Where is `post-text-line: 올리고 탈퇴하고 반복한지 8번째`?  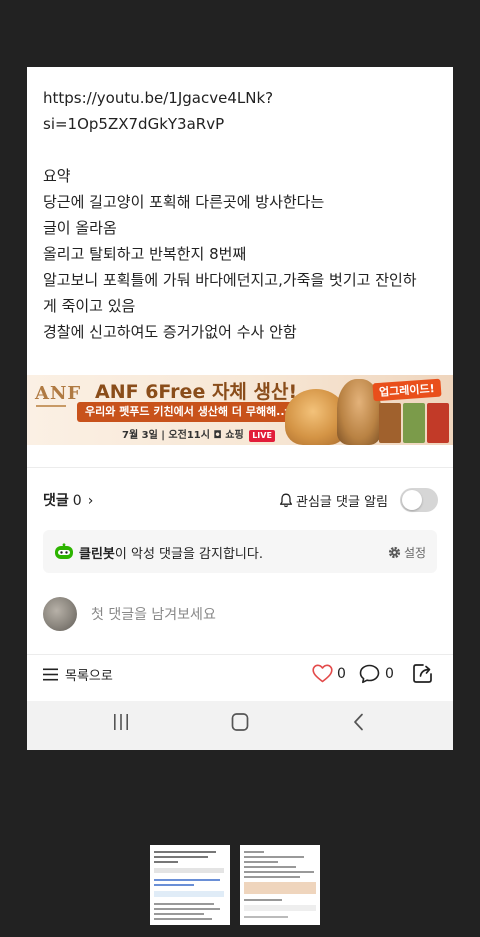 post-text-line: 올리고 탈퇴하고 반복한지 8번째 is located at coordinates (145, 254).